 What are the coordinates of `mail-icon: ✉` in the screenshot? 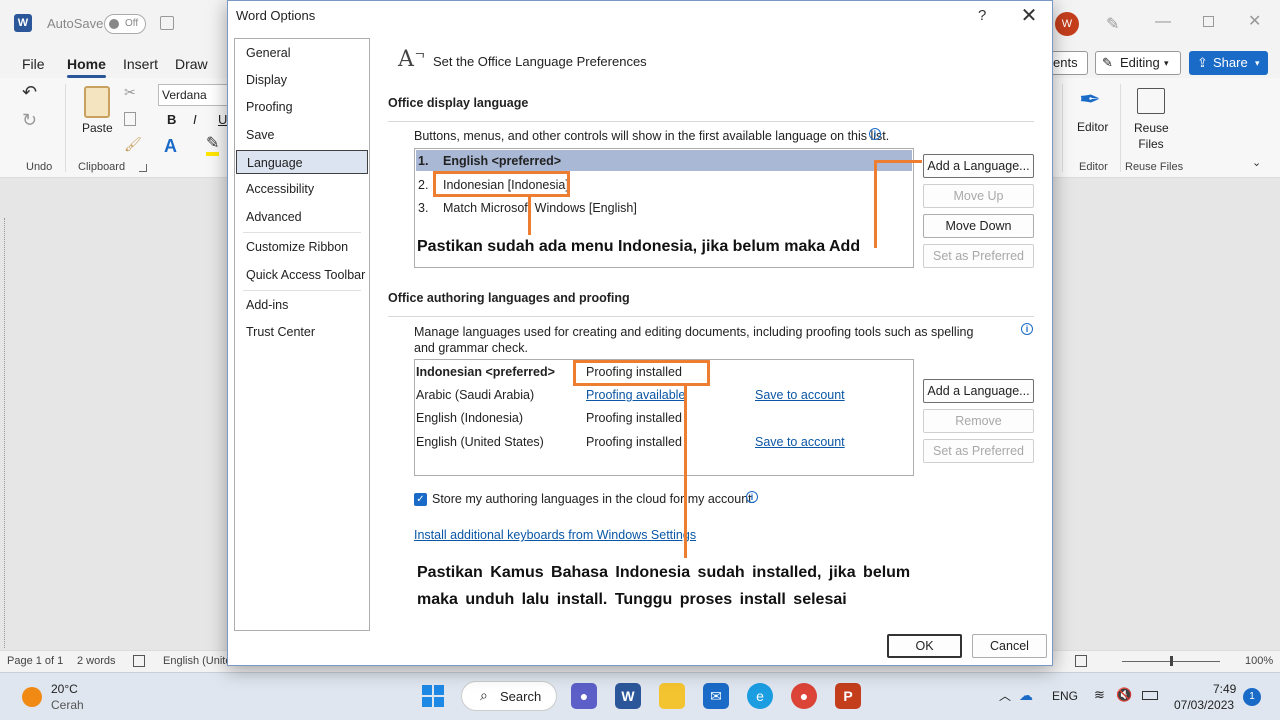 It's located at (716, 696).